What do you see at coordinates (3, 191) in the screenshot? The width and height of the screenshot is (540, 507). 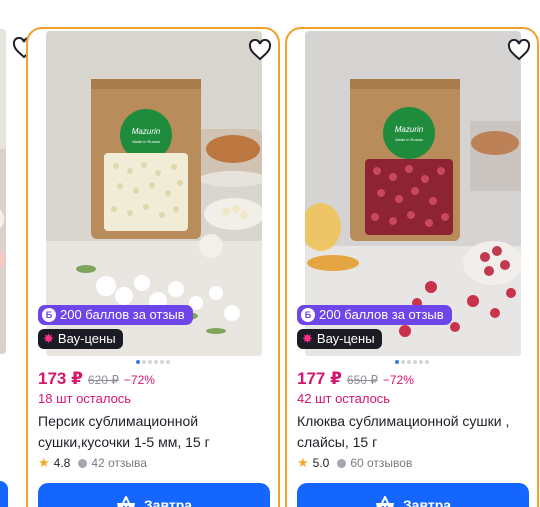 I see `product-photo` at bounding box center [3, 191].